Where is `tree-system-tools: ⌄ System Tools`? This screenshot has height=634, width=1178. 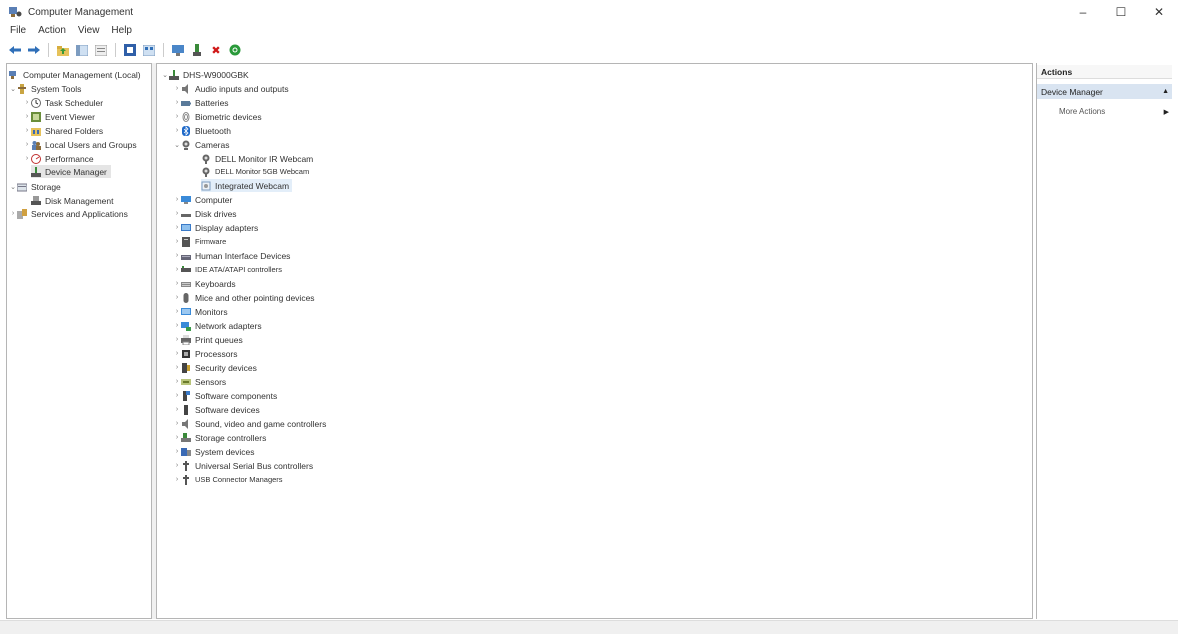 tree-system-tools: ⌄ System Tools is located at coordinates (45, 88).